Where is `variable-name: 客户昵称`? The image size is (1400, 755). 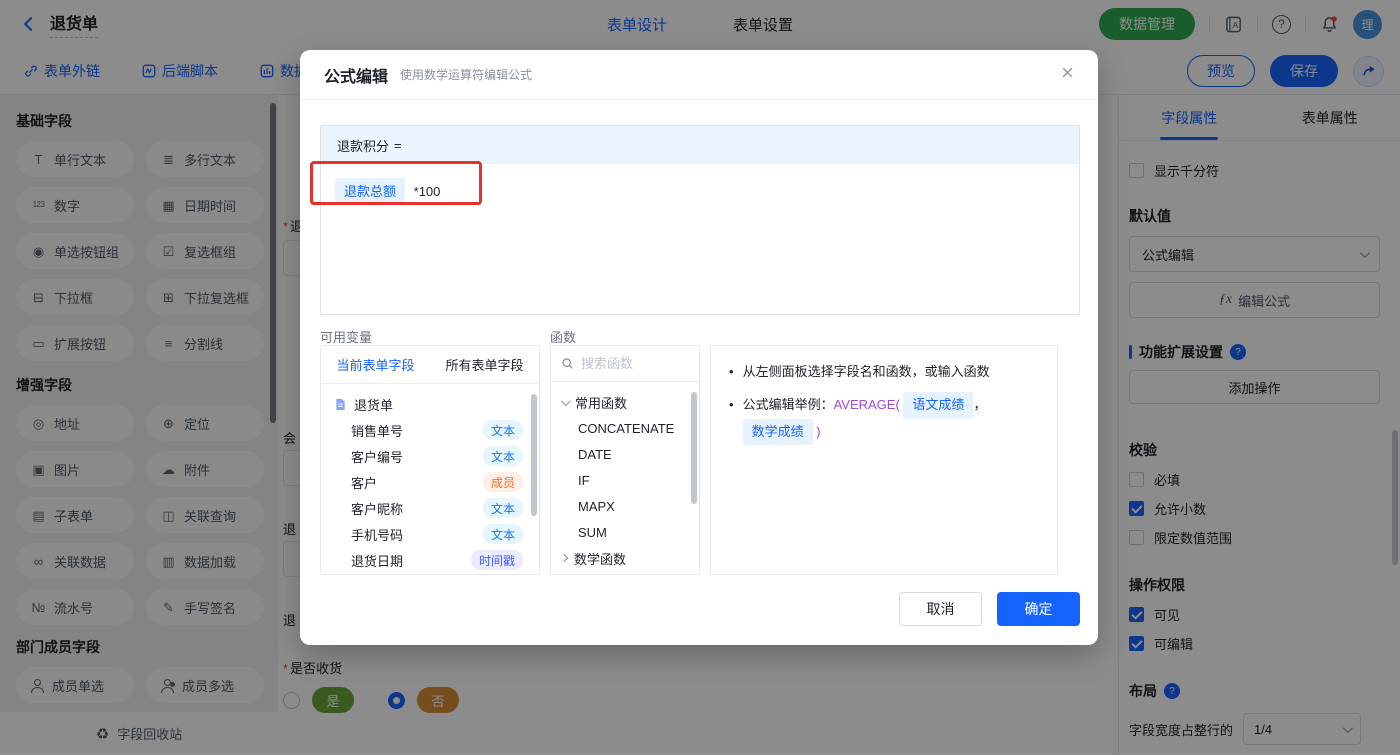 variable-name: 客户昵称 is located at coordinates (377, 509).